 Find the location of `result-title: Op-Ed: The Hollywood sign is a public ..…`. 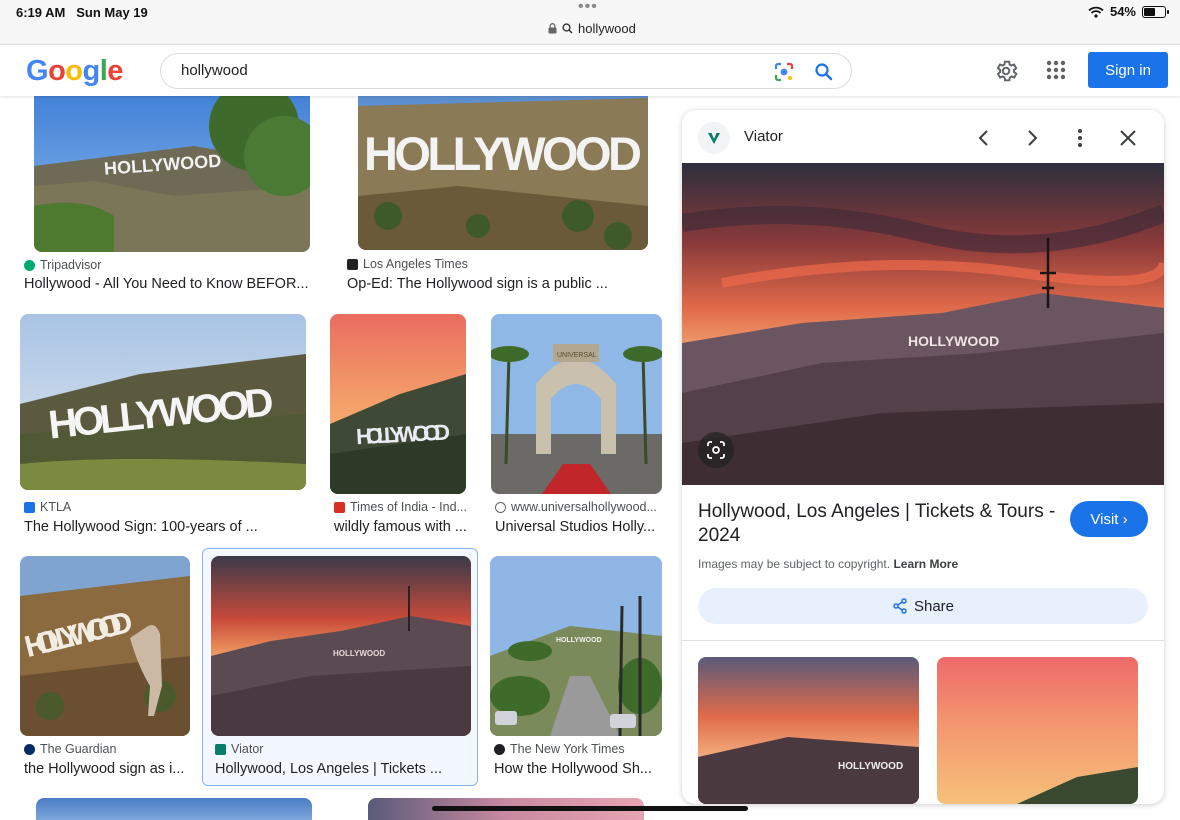

result-title: Op-Ed: The Hollywood sign is a public ..… is located at coordinates (502, 284).